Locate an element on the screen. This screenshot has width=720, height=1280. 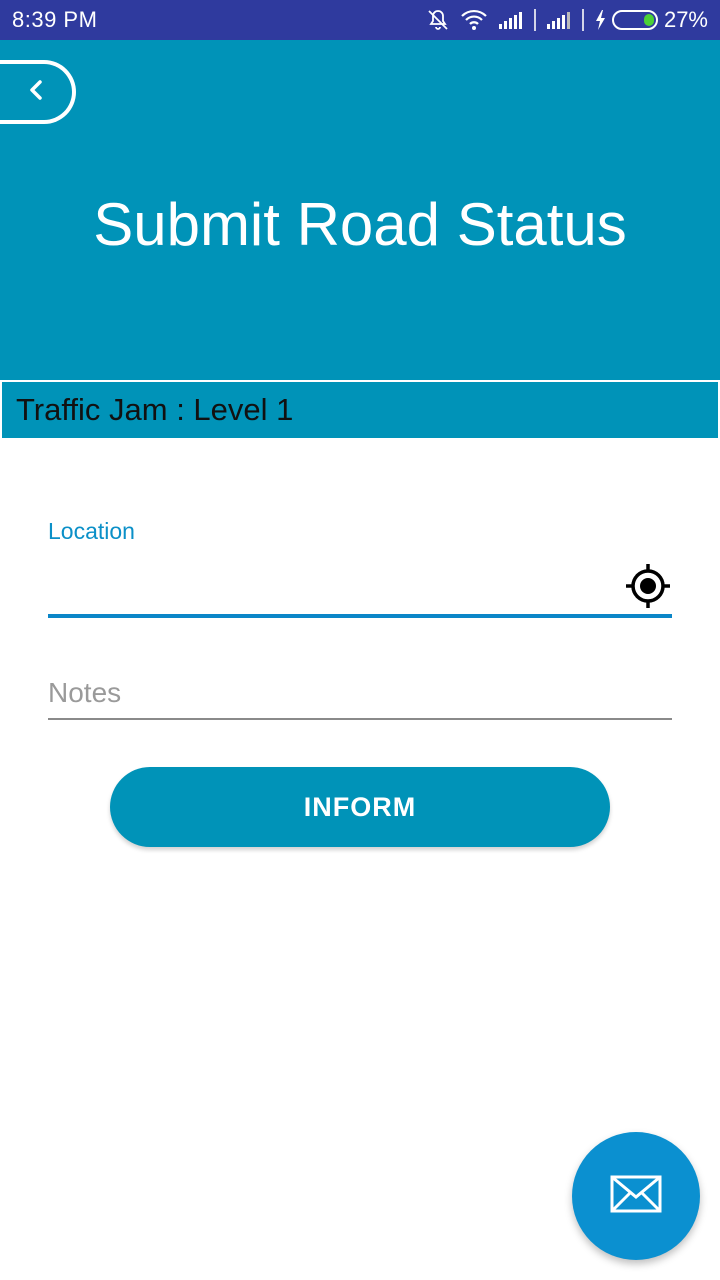
mail-fab-button is located at coordinates (636, 1196).